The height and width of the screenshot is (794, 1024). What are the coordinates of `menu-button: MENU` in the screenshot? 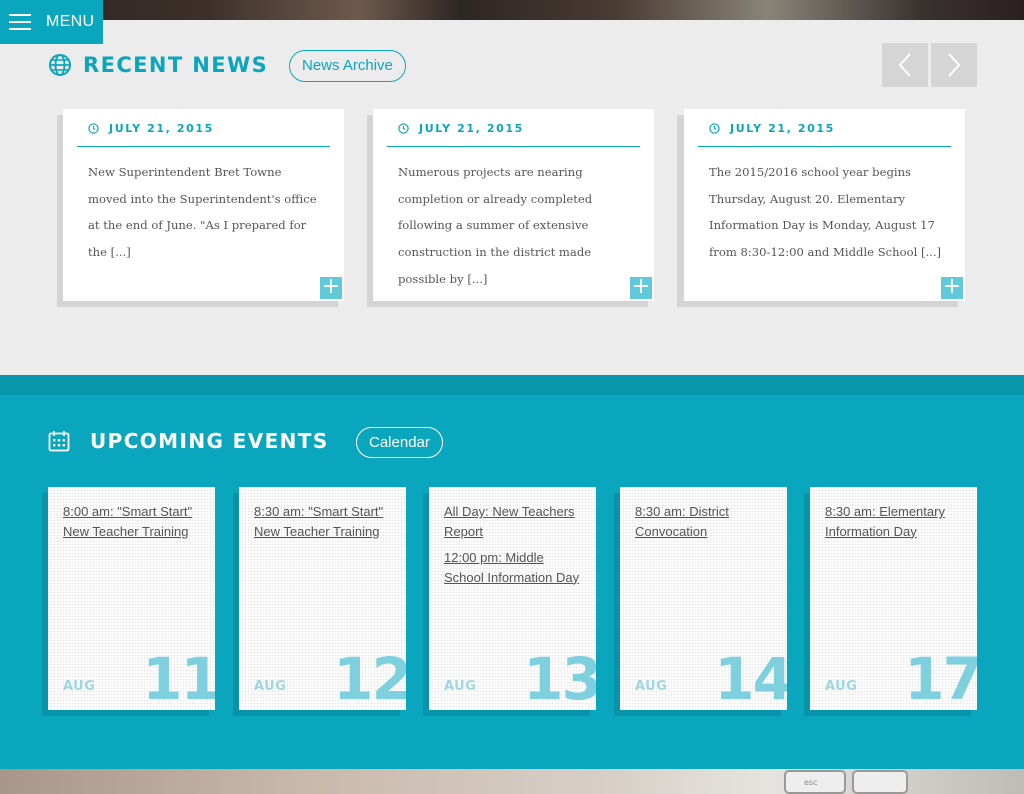 It's located at (51, 22).